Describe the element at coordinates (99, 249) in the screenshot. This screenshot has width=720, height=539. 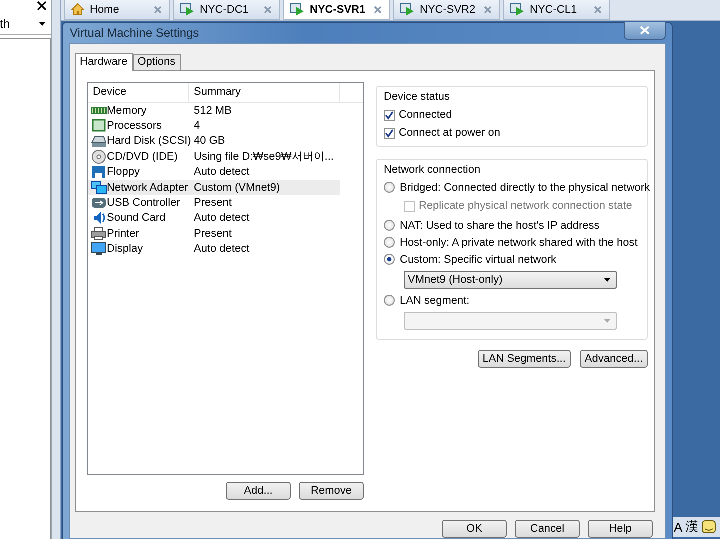
I see `monitor-icon` at that location.